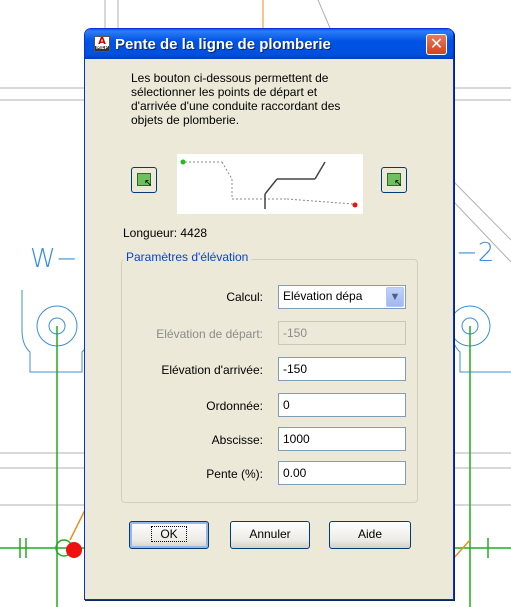 The width and height of the screenshot is (511, 607). Describe the element at coordinates (212, 370) in the screenshot. I see `end-elevation-label: Elévation d'arrivée:` at that location.